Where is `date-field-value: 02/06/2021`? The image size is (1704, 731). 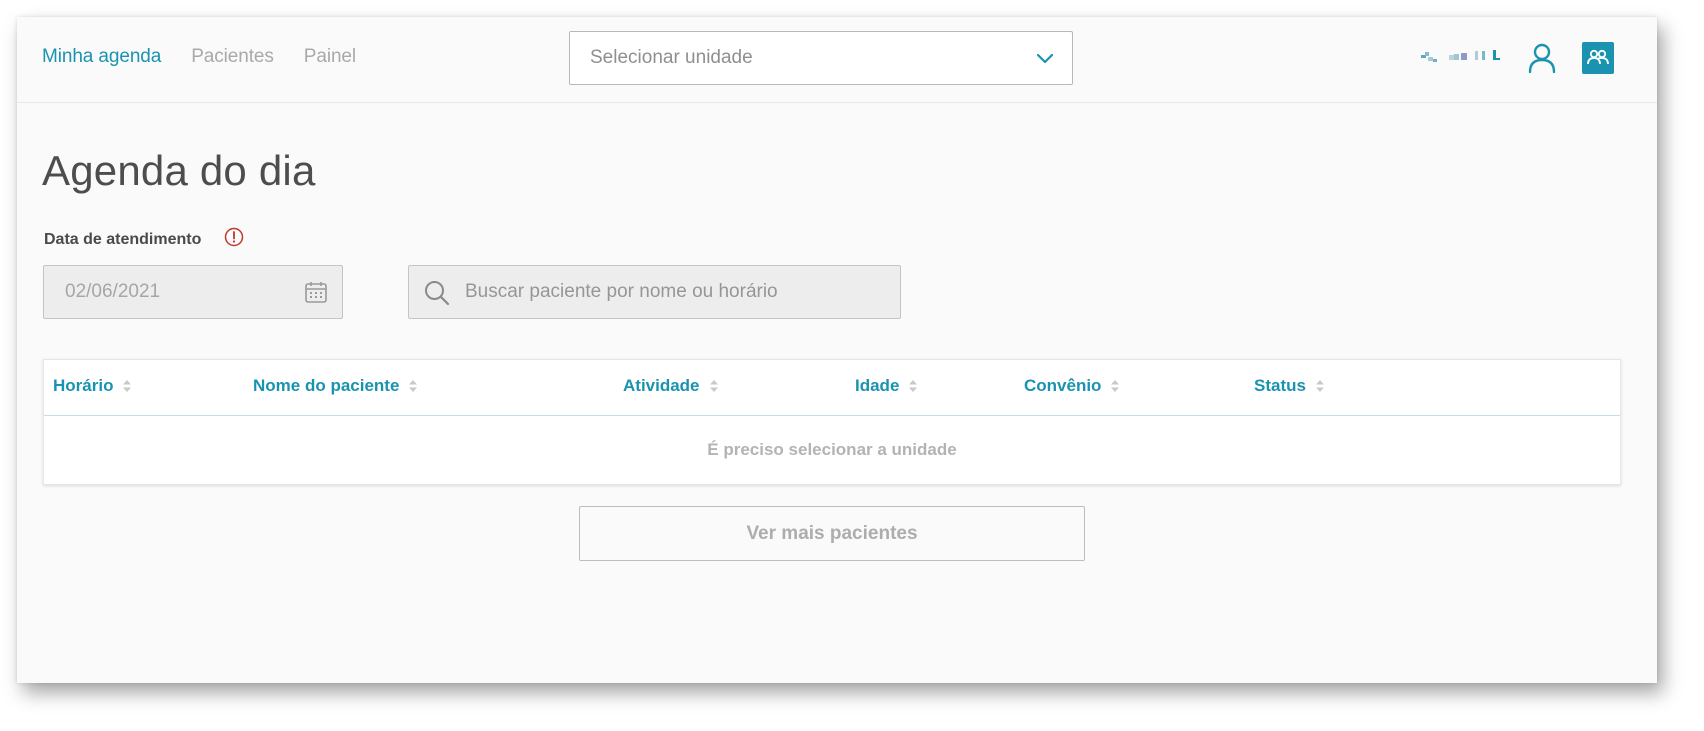
date-field-value: 02/06/2021 is located at coordinates (113, 291).